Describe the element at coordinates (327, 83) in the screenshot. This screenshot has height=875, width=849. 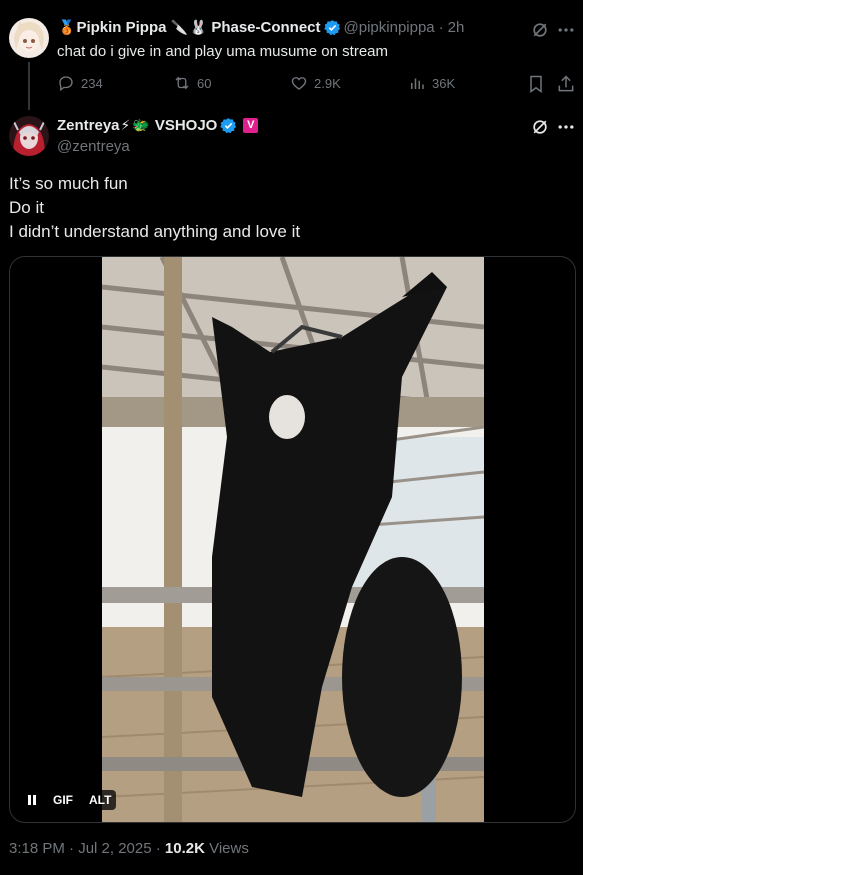
I see `like-count: 2.9K` at that location.